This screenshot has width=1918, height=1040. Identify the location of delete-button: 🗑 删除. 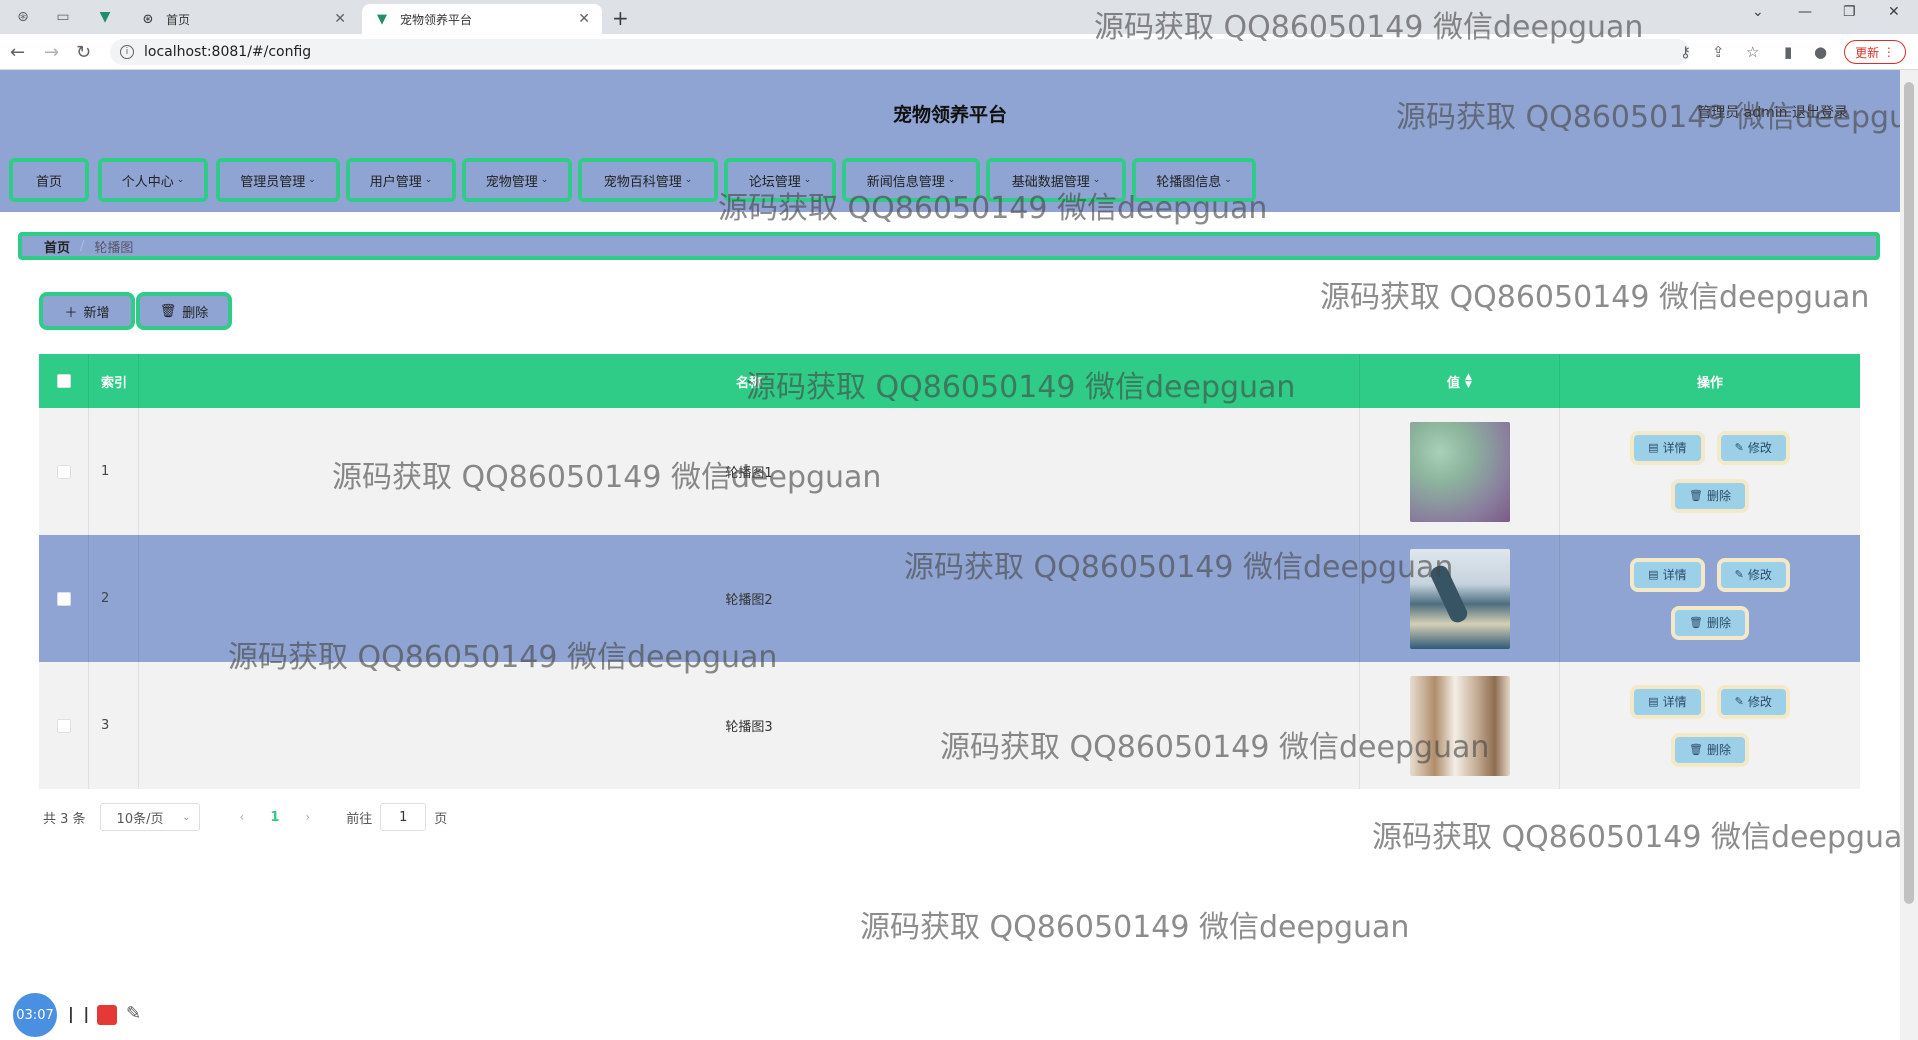
(184, 311).